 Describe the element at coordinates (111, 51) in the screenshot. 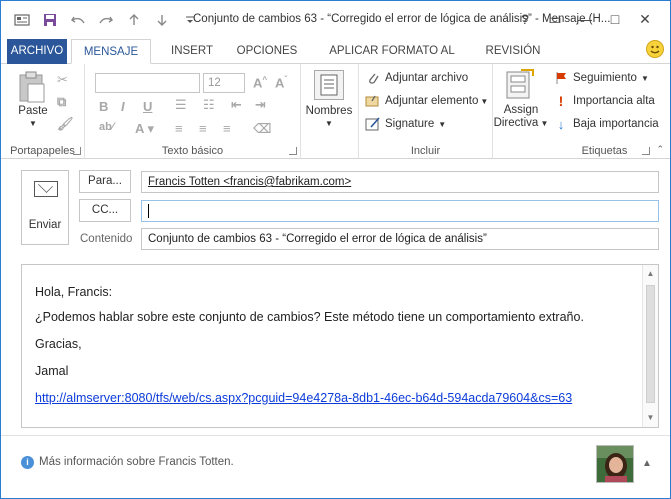

I see `tab-mensaje: MENSAJE` at that location.